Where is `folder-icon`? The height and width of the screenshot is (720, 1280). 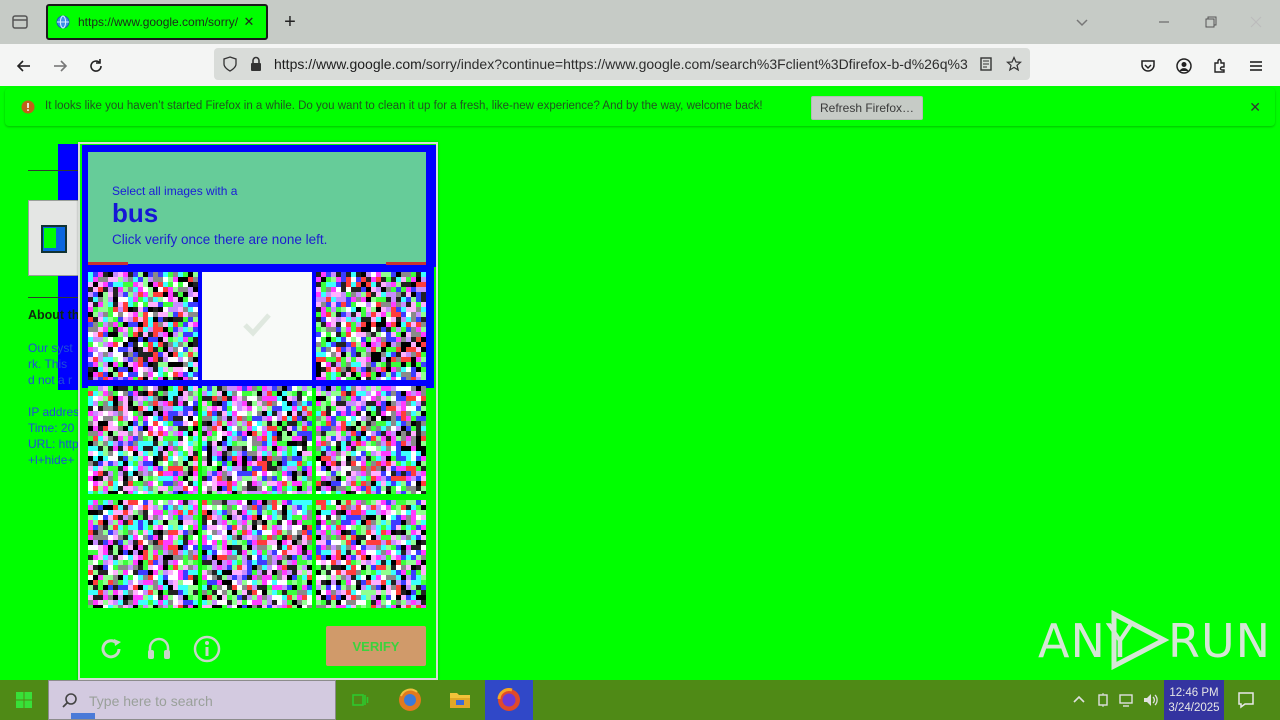 folder-icon is located at coordinates (460, 700).